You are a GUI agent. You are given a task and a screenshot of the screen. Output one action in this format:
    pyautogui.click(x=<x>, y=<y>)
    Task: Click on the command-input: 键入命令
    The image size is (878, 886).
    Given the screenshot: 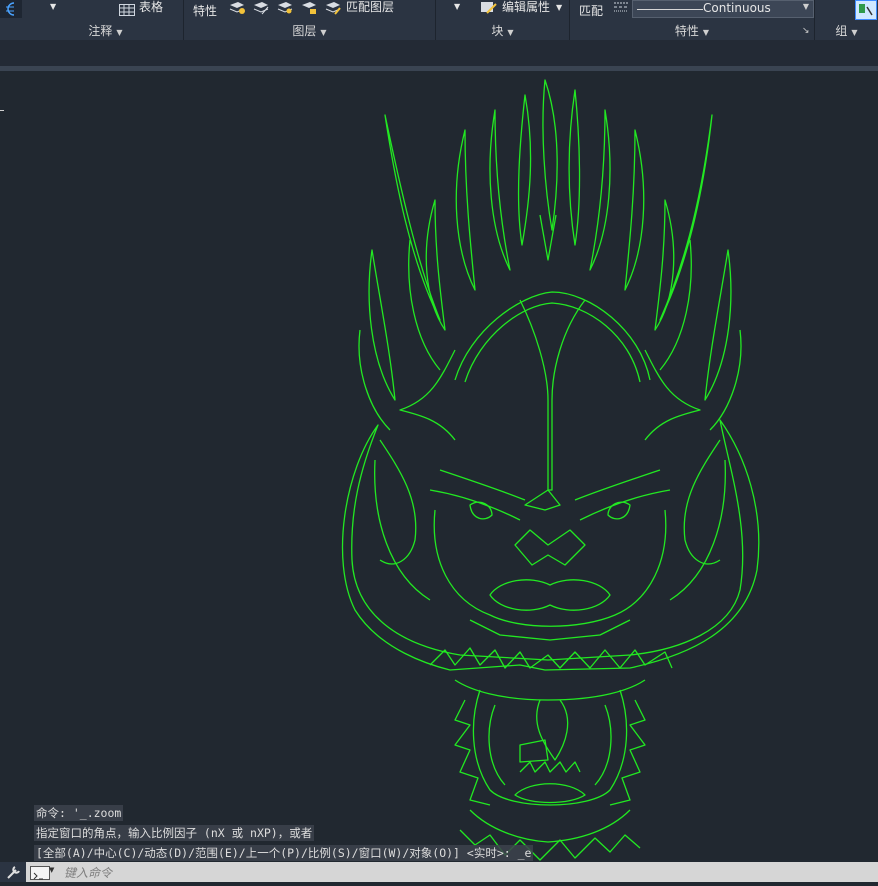 What is the action you would take?
    pyautogui.click(x=88, y=872)
    